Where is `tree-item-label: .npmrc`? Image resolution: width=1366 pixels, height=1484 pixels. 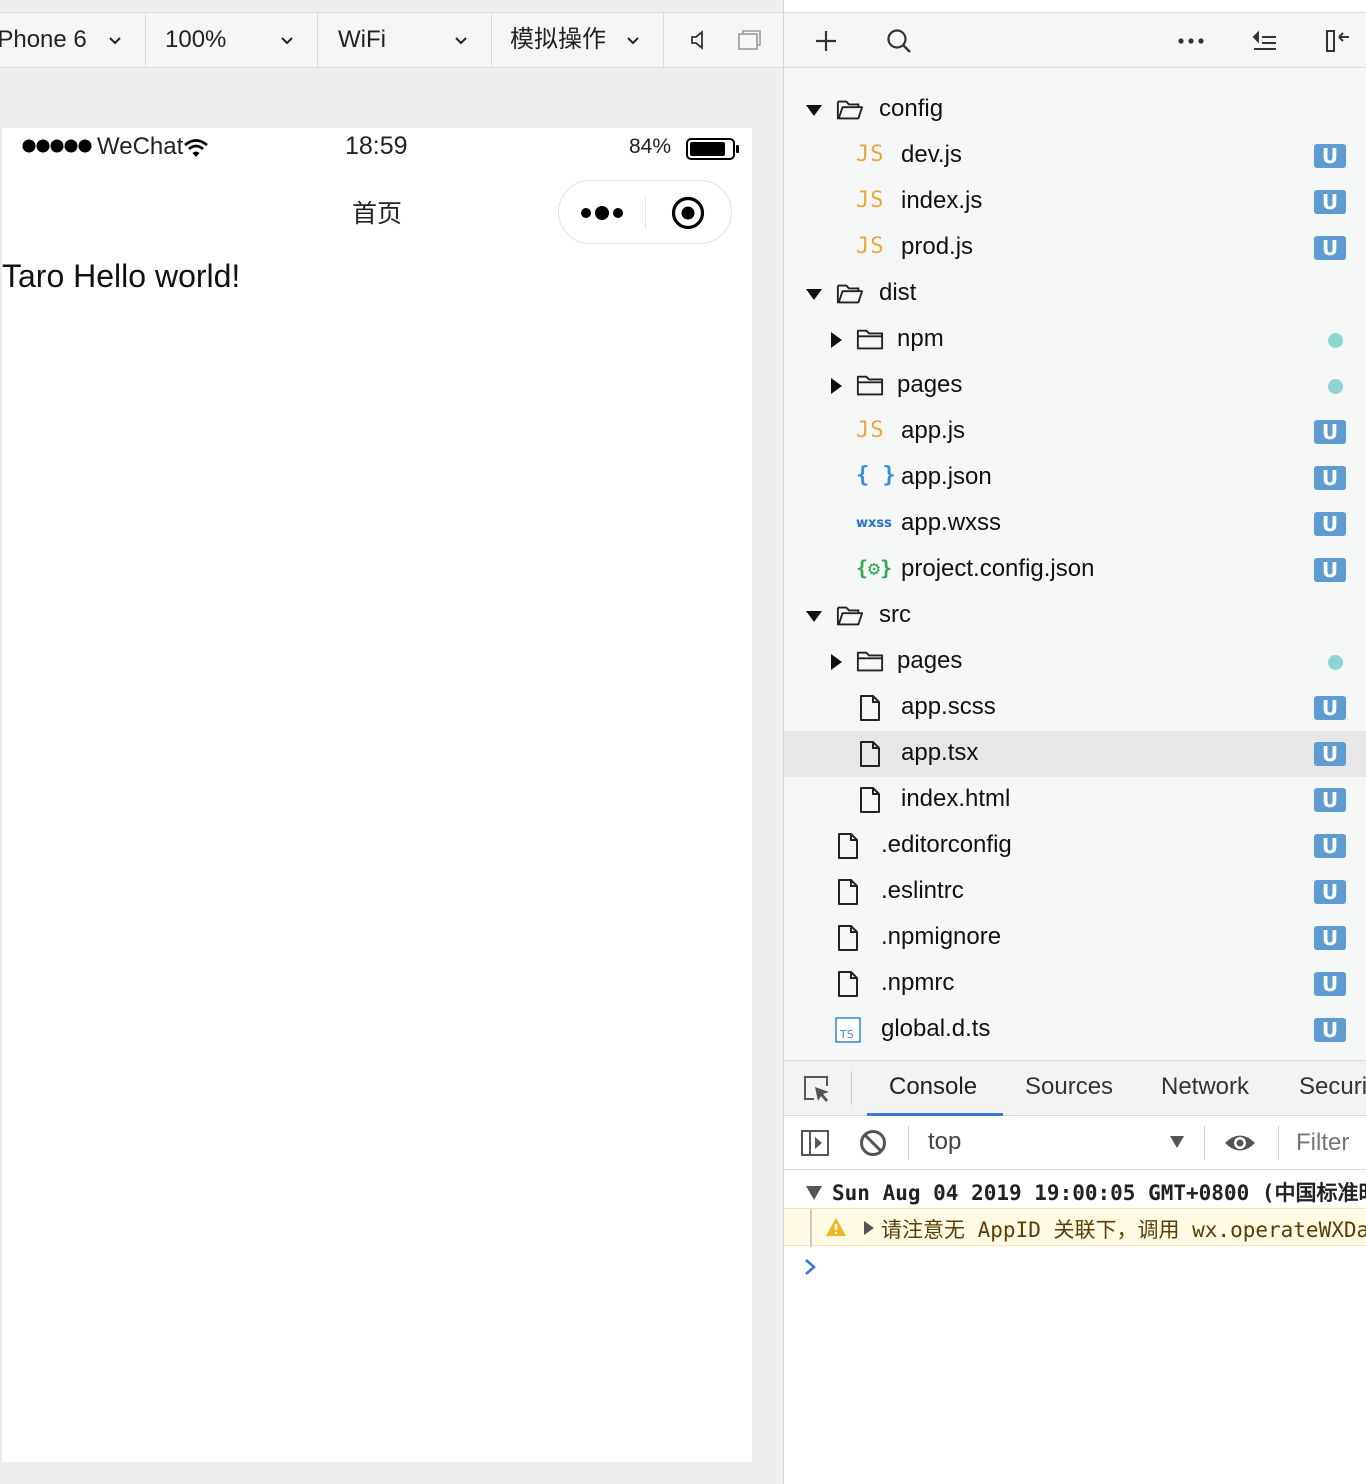
tree-item-label: .npmrc is located at coordinates (918, 982).